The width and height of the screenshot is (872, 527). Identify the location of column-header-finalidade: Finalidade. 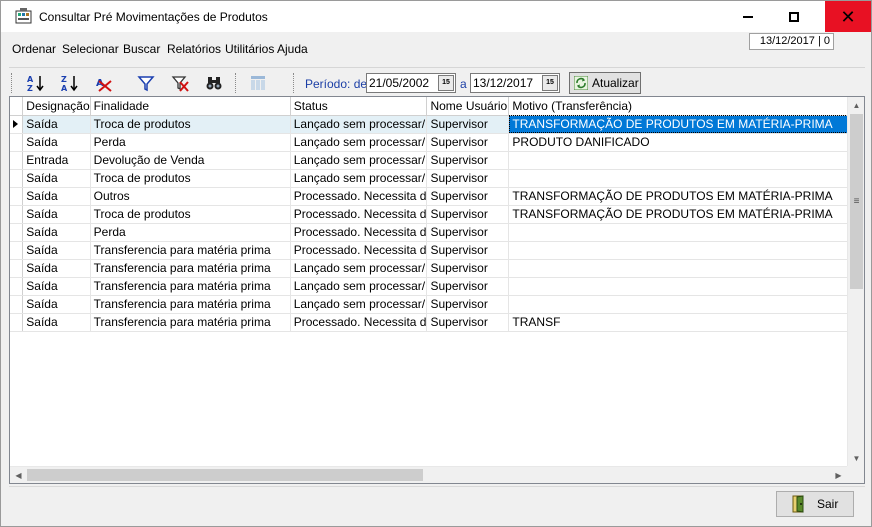
(190, 106).